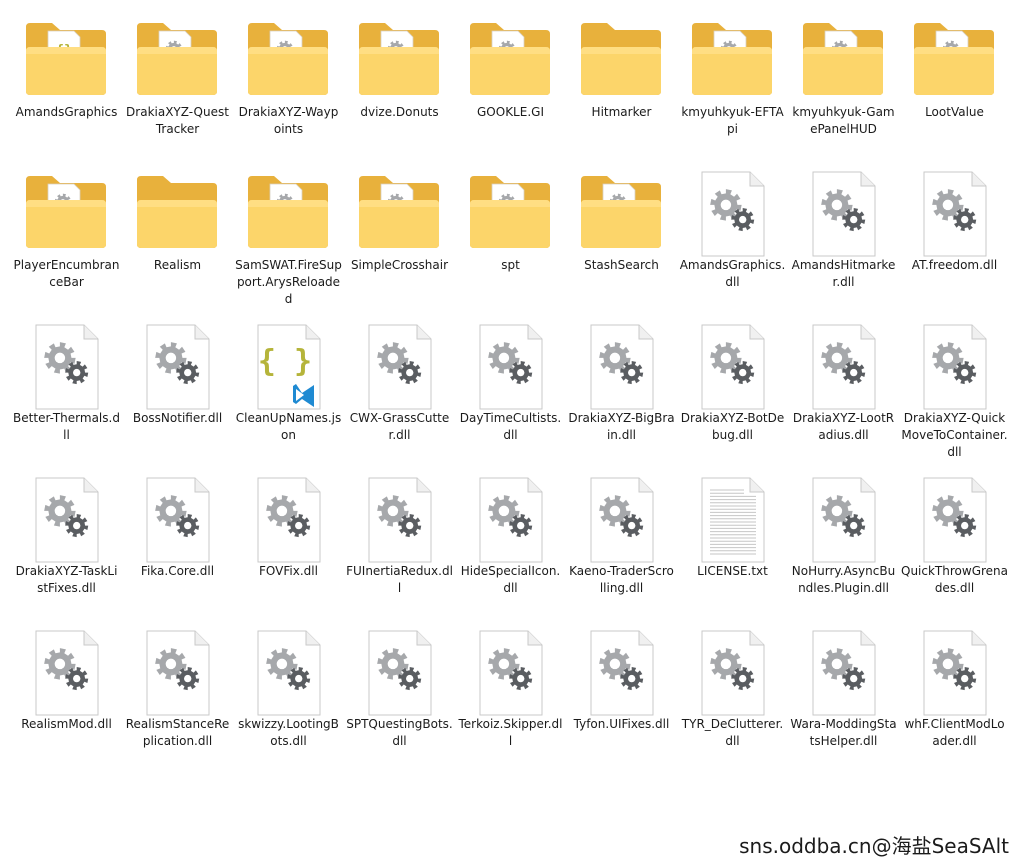 This screenshot has width=1017, height=865. What do you see at coordinates (621, 724) in the screenshot?
I see `file-name-label: Tyfon.UIFixes.dll` at bounding box center [621, 724].